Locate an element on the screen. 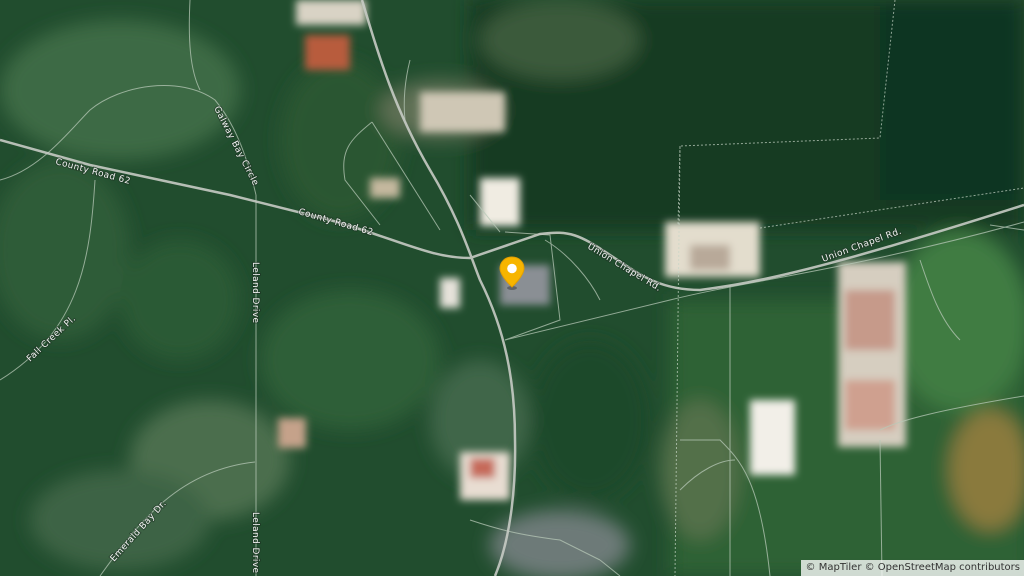 The height and width of the screenshot is (576, 1024). osm-attribution-link: © OpenStreetMap contributors is located at coordinates (942, 567).